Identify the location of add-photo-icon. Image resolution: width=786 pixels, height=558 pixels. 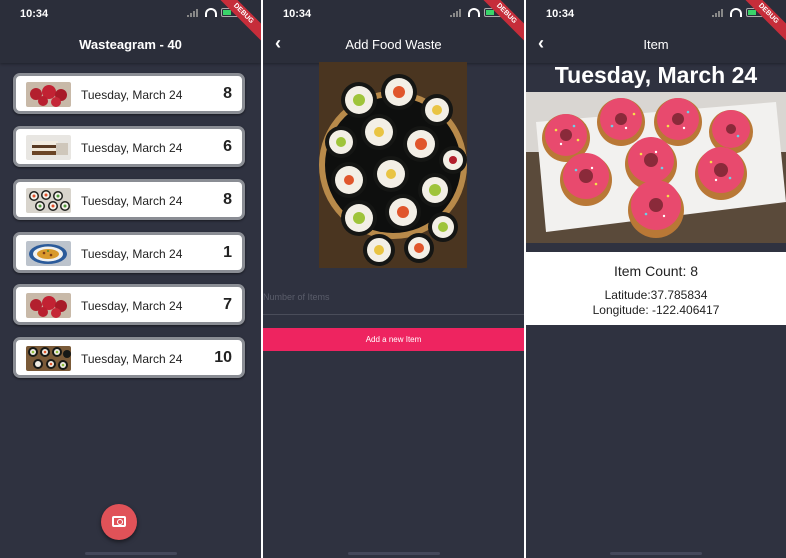
(119, 521).